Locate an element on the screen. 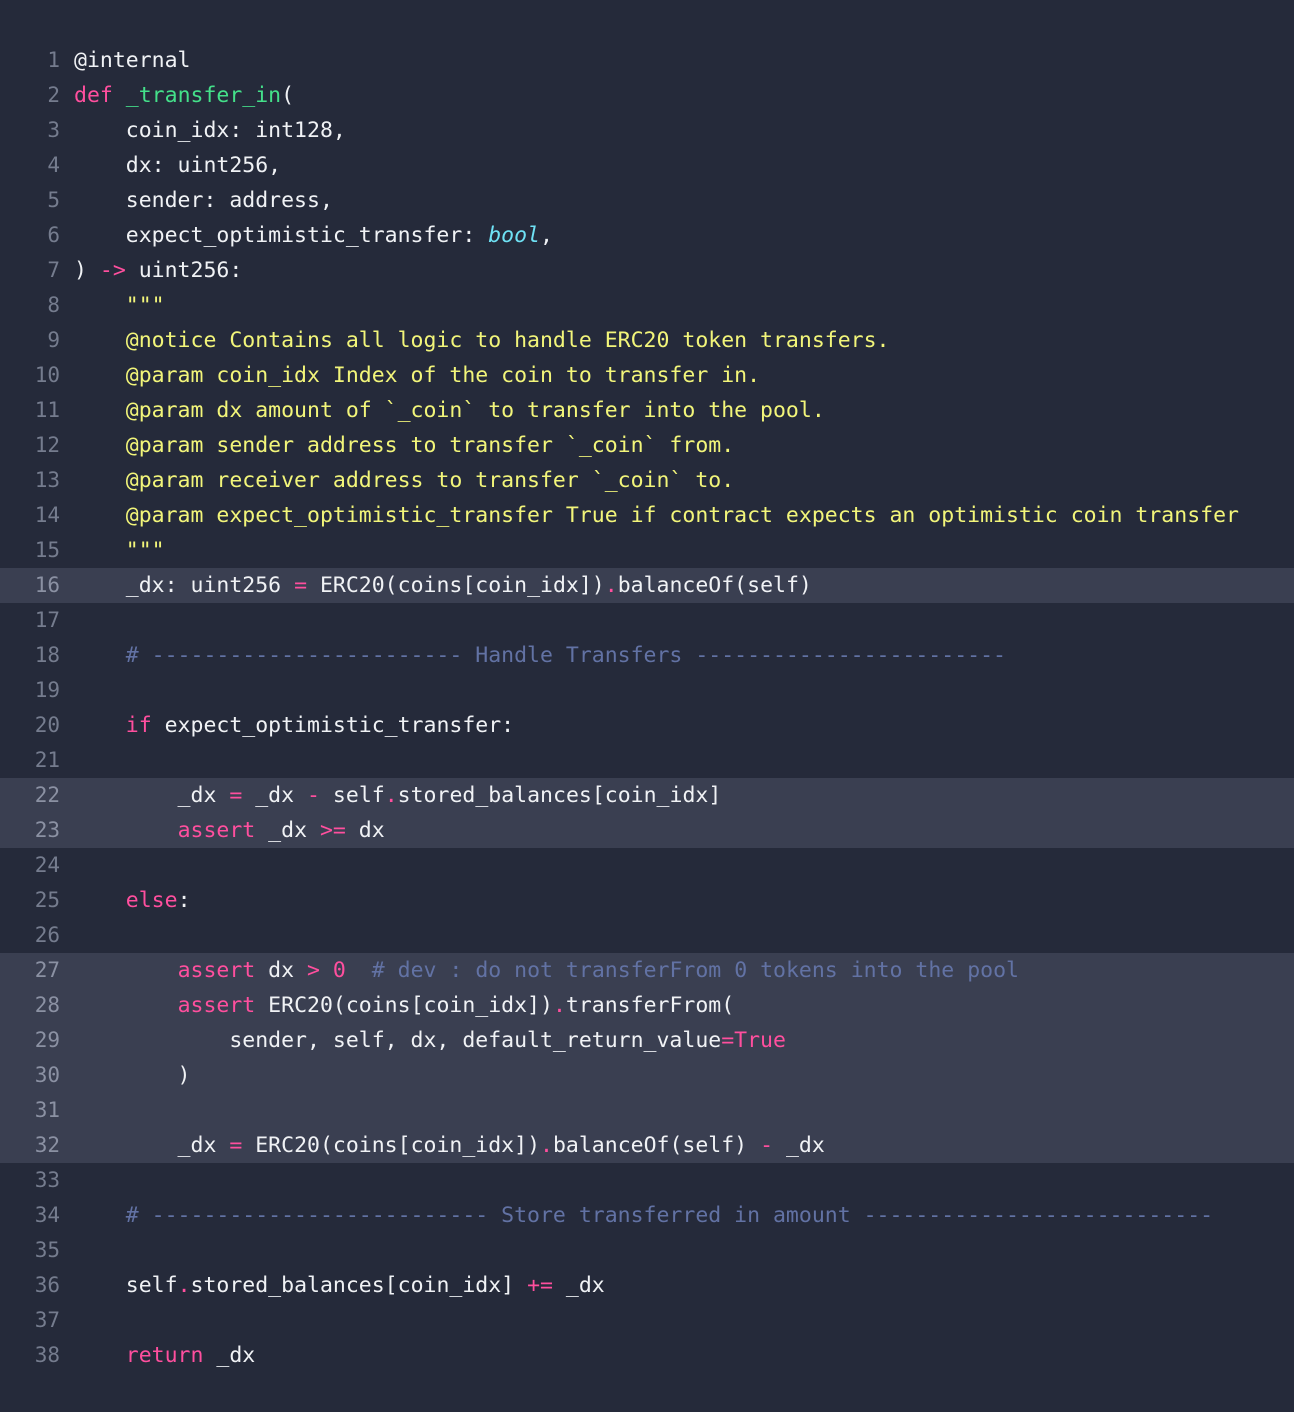 The image size is (1294, 1412). line-number: 19 is located at coordinates (47, 690).